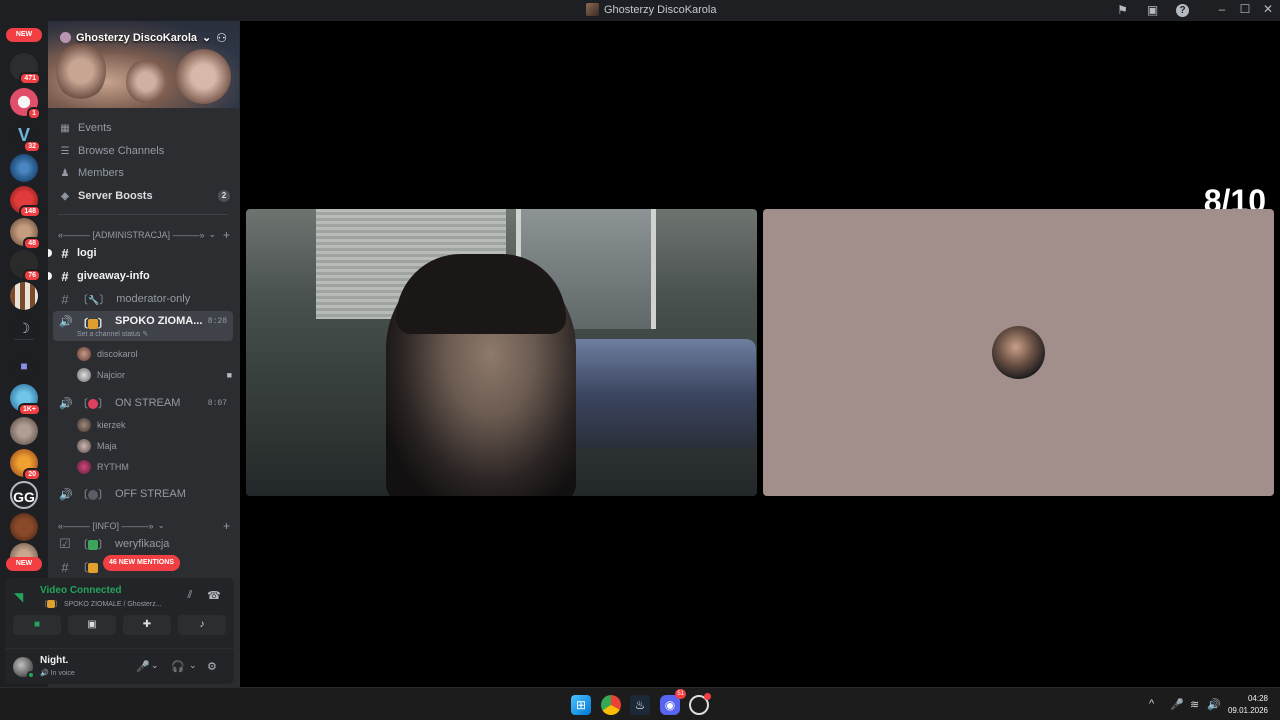  I want to click on screen-share-button: ▣, so click(92, 625).